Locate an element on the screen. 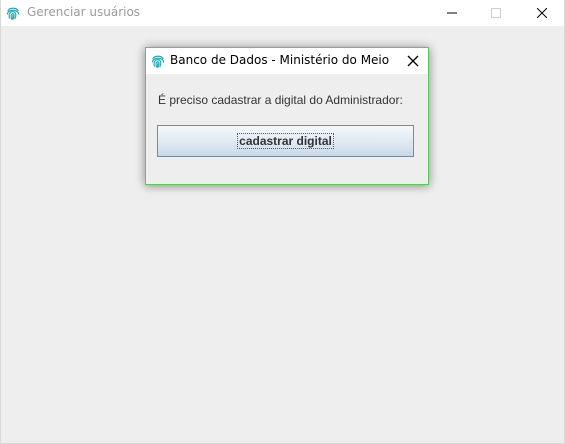  register-fingerprint-button-label: cadastrar digital is located at coordinates (285, 141).